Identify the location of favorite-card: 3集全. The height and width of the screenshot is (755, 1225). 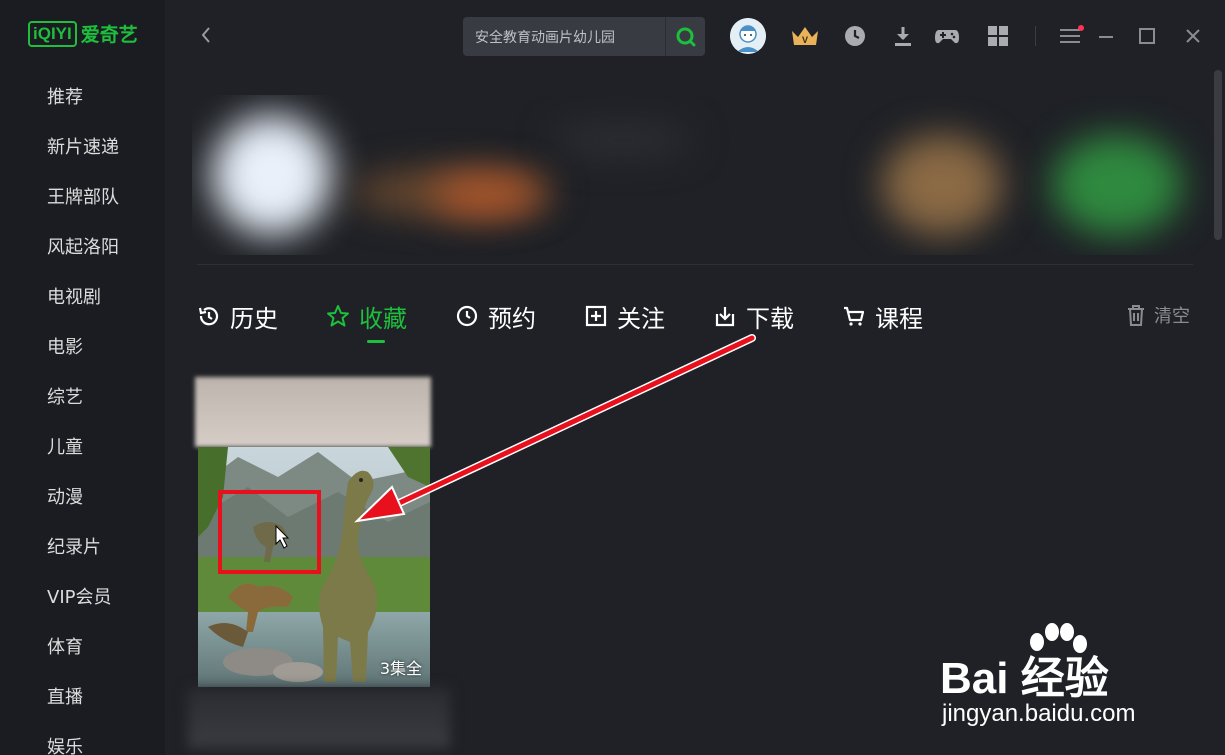
(313, 532).